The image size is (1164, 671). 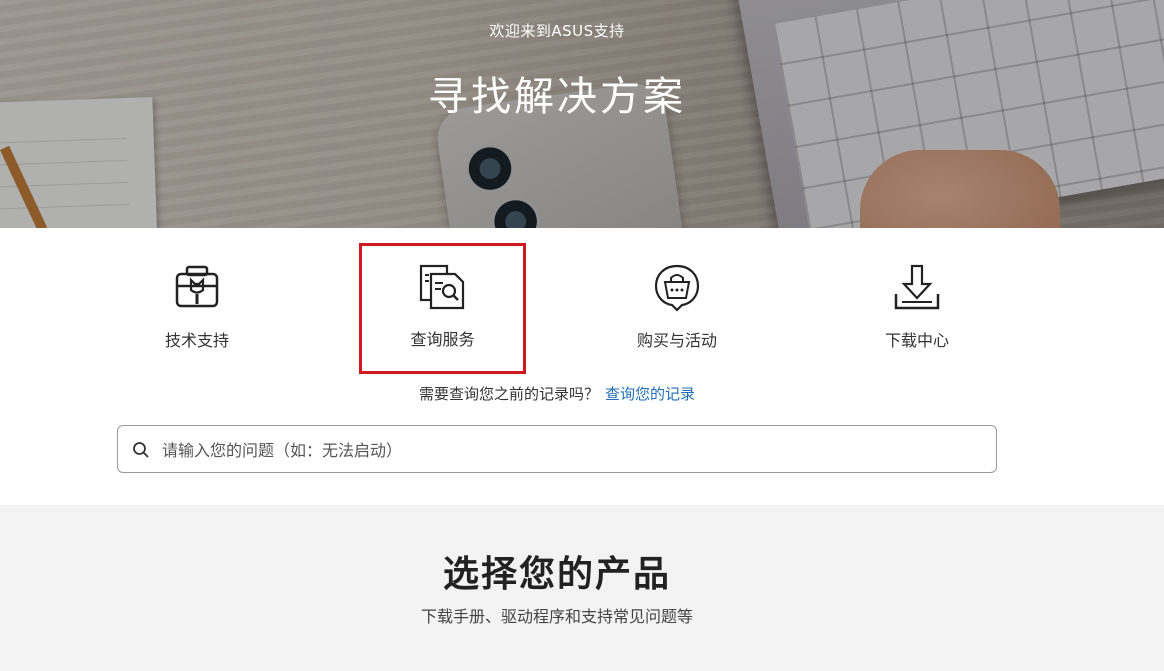 I want to click on search-icon, so click(x=141, y=450).